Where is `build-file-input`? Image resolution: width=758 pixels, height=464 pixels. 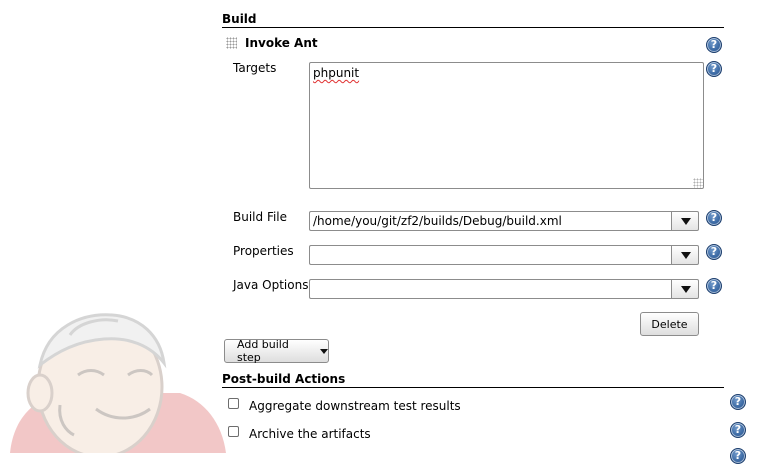 build-file-input is located at coordinates (490, 221).